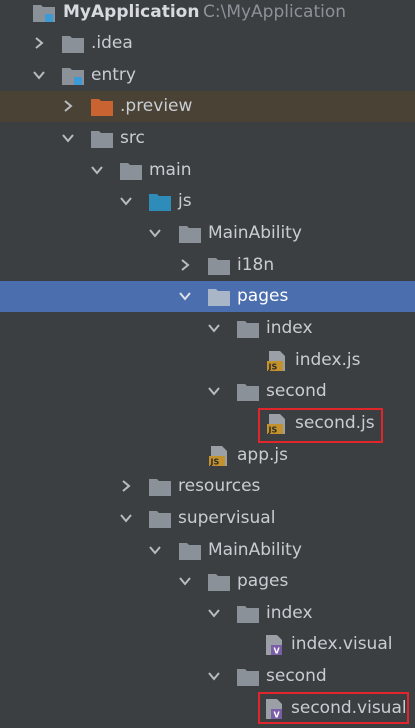 Image resolution: width=415 pixels, height=728 pixels. What do you see at coordinates (131, 12) in the screenshot?
I see `project-name: MyApplication` at bounding box center [131, 12].